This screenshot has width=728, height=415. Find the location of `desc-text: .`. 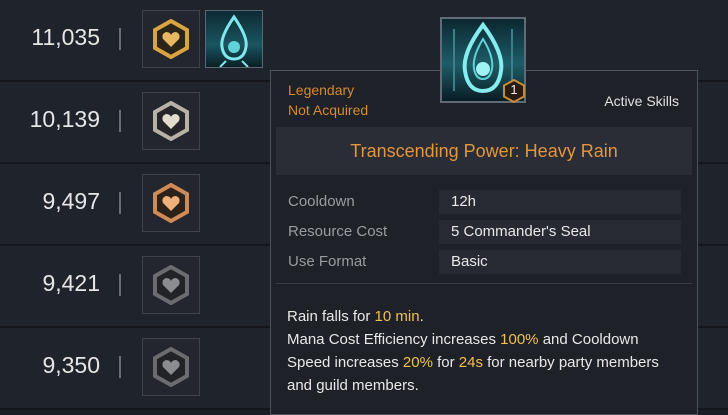

desc-text: . is located at coordinates (421, 316).